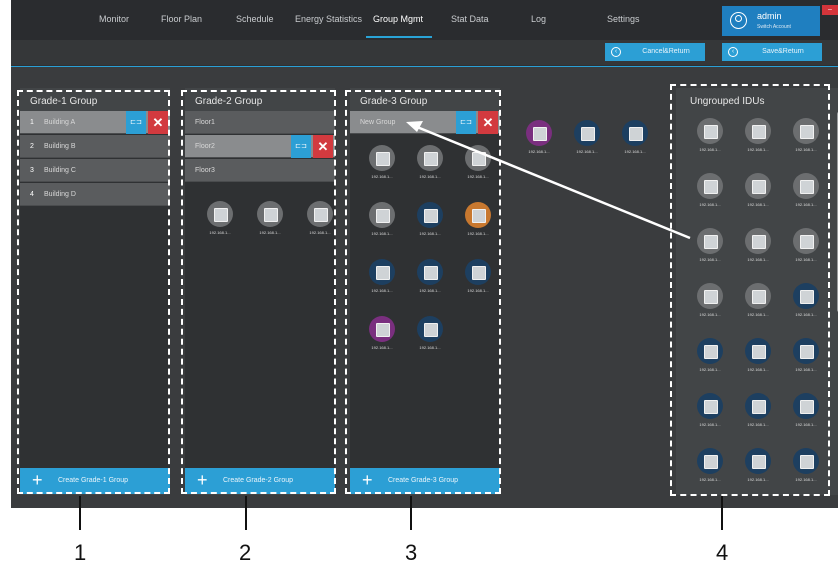 This screenshot has width=838, height=567. I want to click on nav-stat-data: Stat Data, so click(470, 19).